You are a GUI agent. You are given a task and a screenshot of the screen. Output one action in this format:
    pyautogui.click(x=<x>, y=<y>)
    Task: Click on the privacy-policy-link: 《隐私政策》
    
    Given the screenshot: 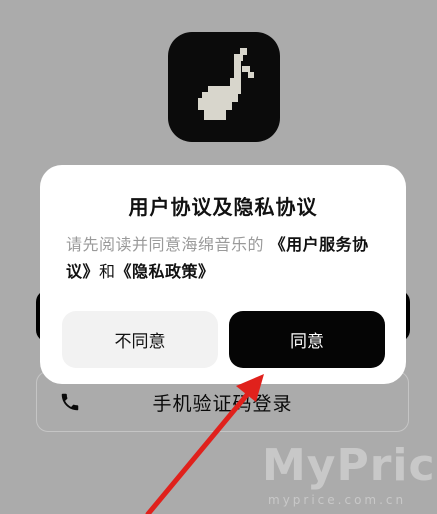 What is the action you would take?
    pyautogui.click(x=165, y=271)
    